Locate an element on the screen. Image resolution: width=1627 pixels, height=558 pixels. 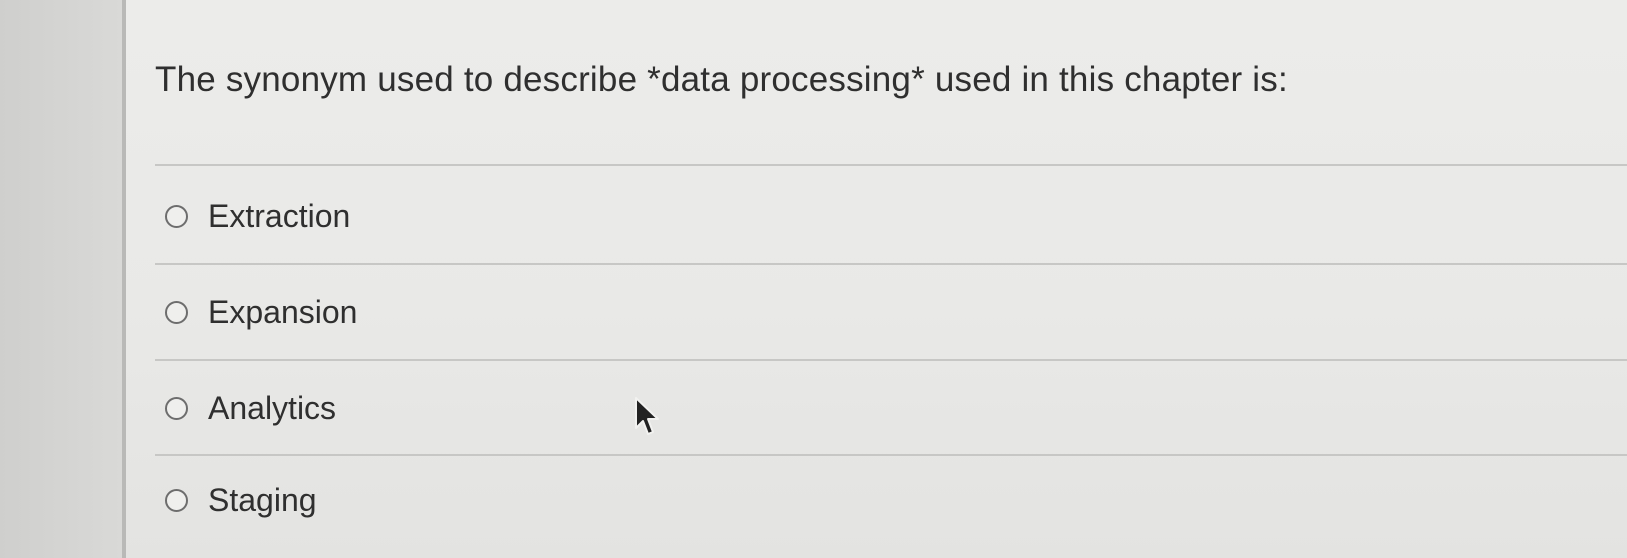
answer-option-extraction: Extraction is located at coordinates (890, 216).